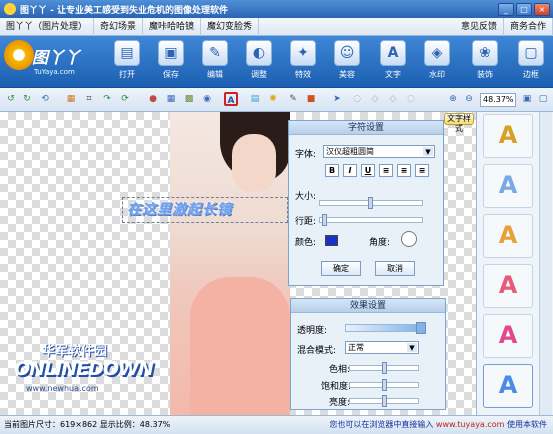 This screenshot has height=434, width=553. I want to click on brightness-slider-handle, so click(384, 401).